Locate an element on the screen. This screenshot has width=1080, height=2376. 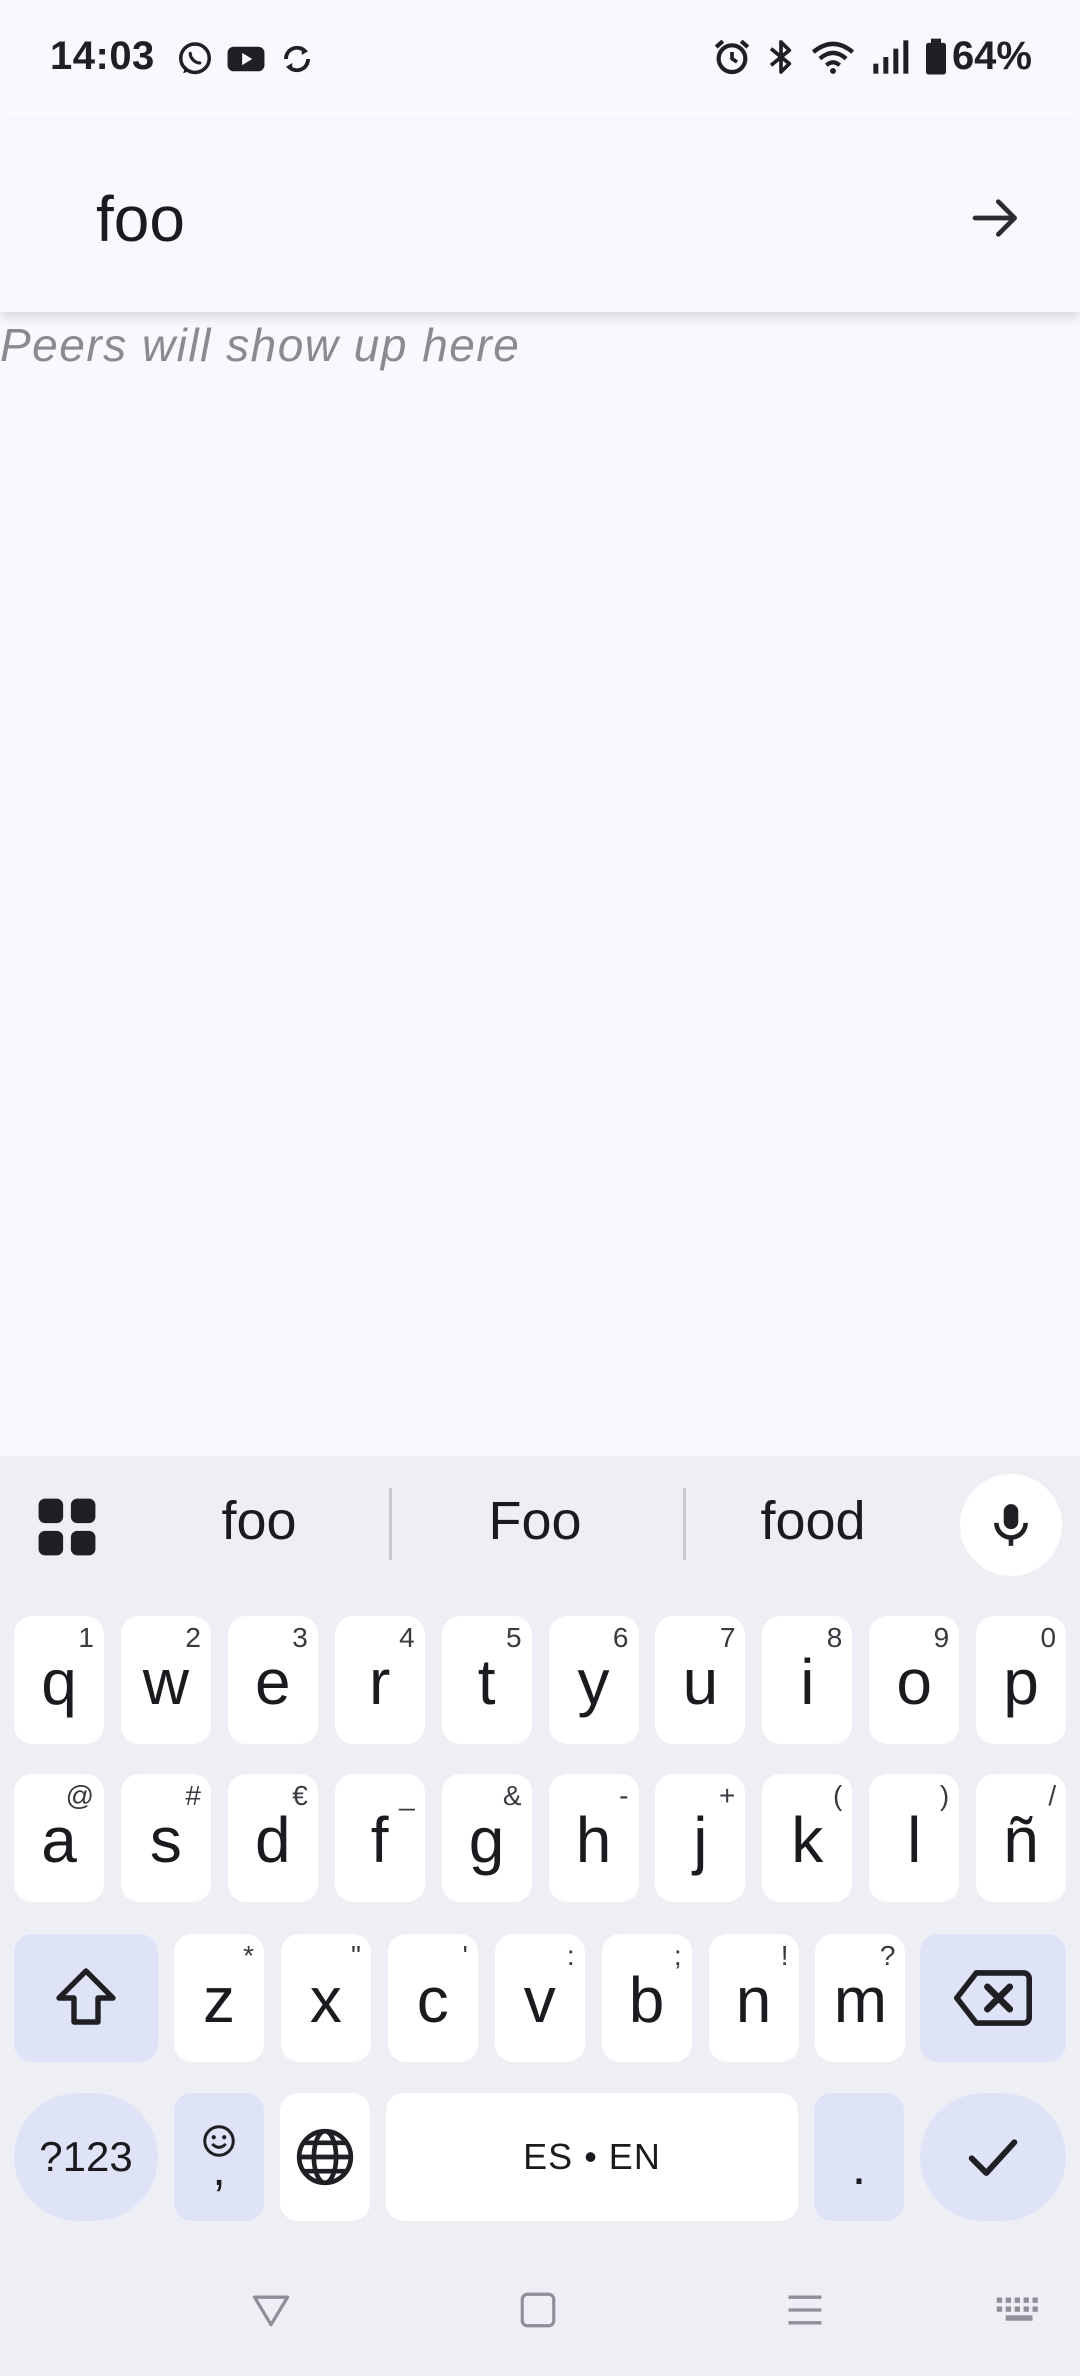
check-icon is located at coordinates (993, 2157).